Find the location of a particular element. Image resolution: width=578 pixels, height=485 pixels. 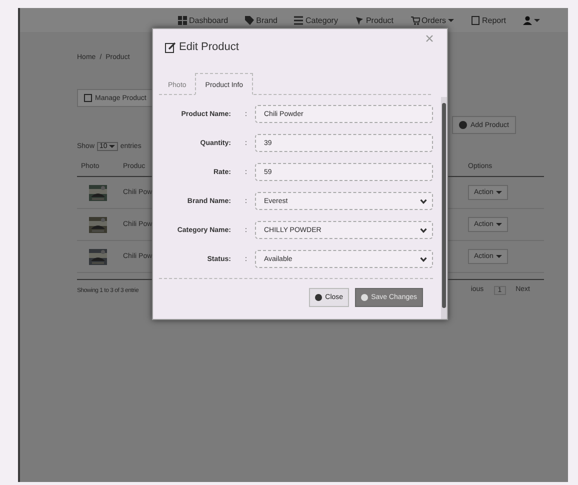

nav-link is located at coordinates (531, 20).